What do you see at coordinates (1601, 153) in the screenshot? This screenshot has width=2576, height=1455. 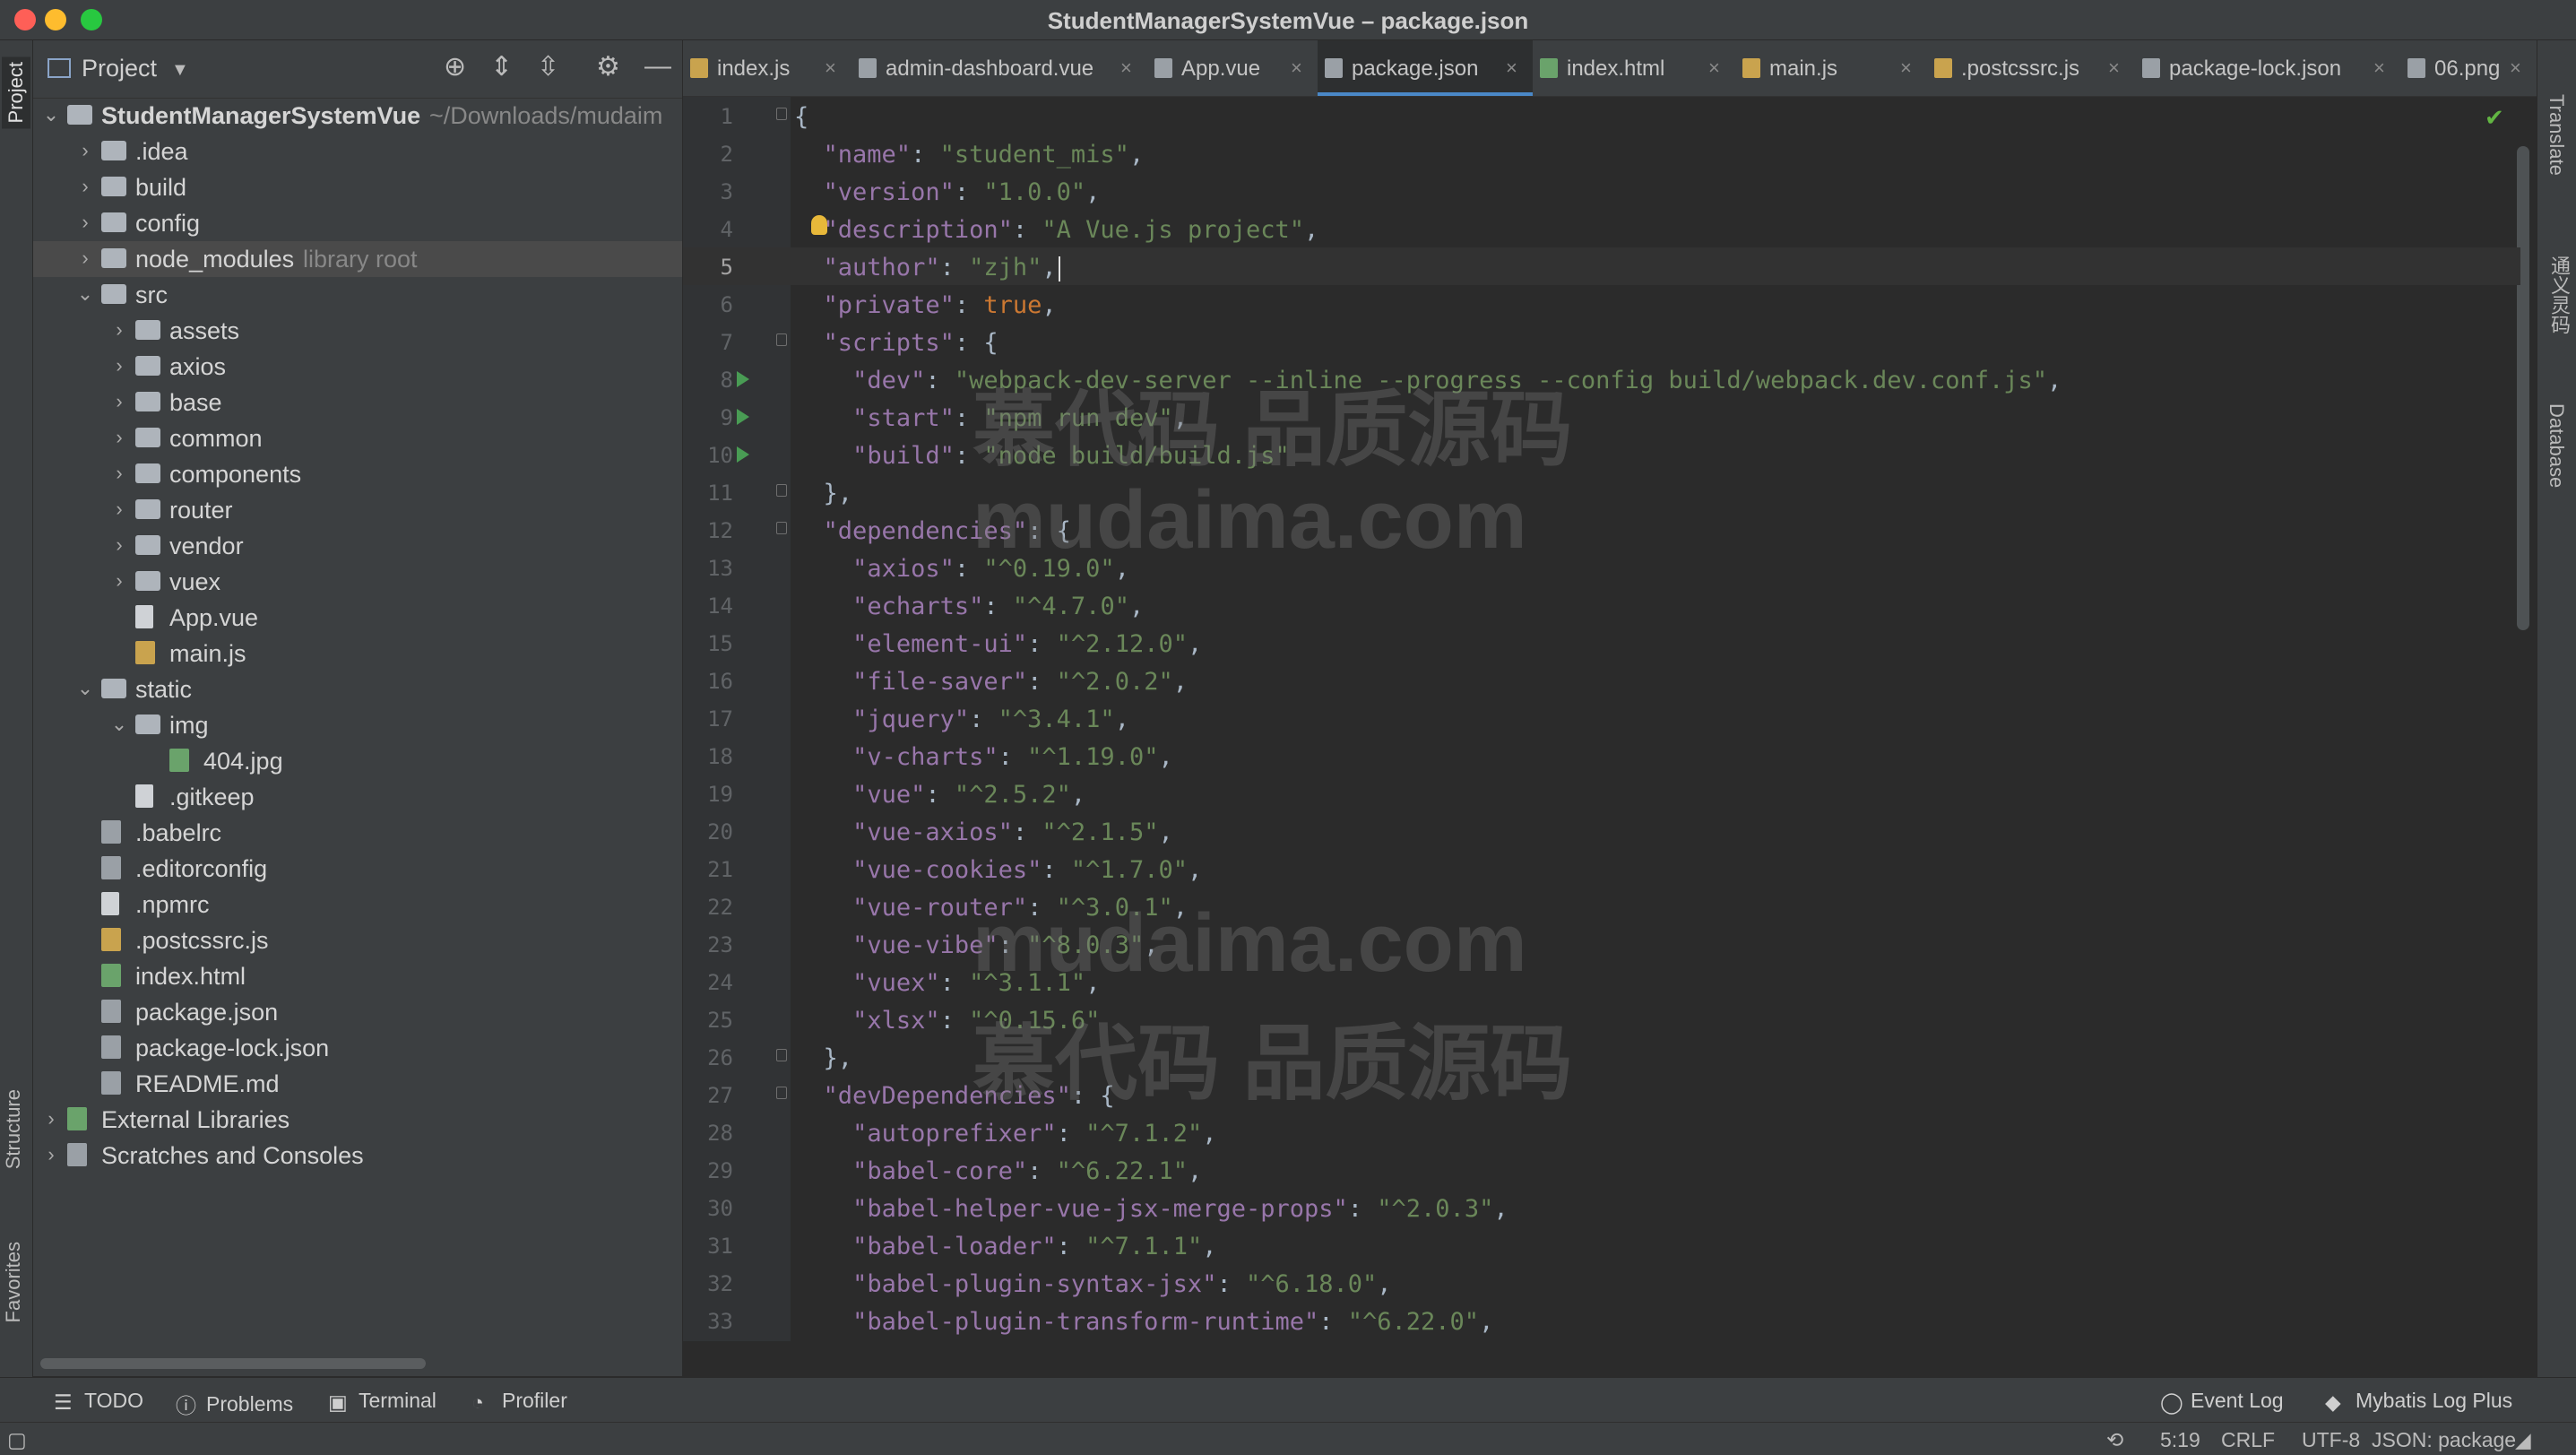 I see `code-line: 2 "name": "student_mis",` at bounding box center [1601, 153].